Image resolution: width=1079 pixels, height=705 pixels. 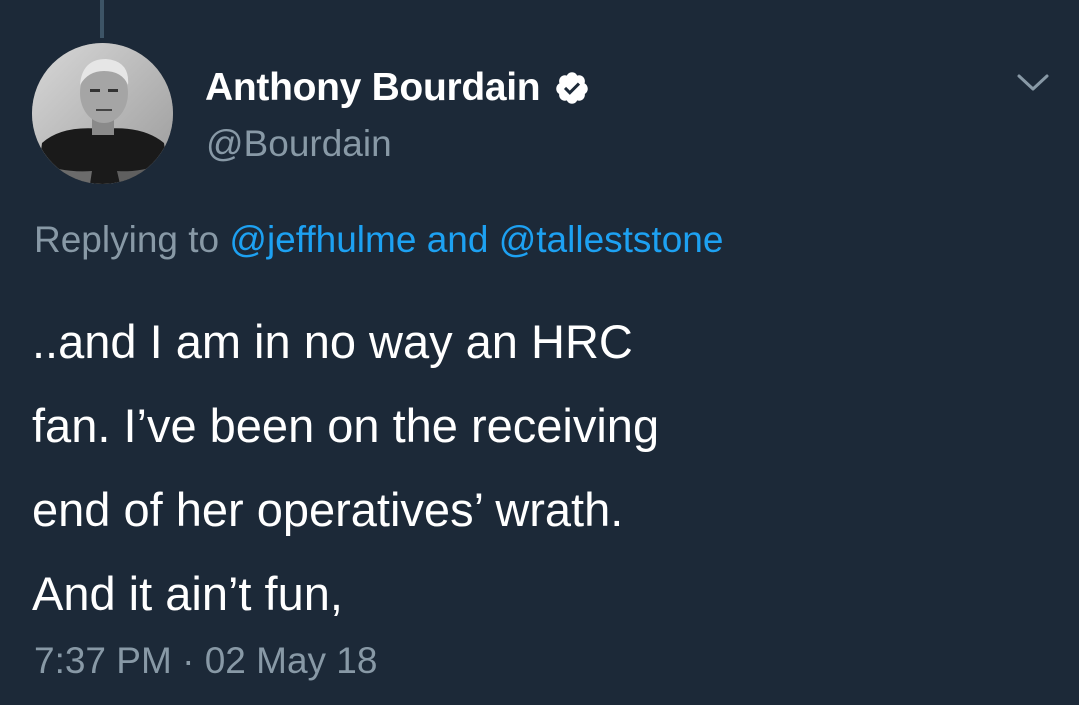 I want to click on mention-link-jeffhulme: @jeffhulme, so click(x=322, y=239).